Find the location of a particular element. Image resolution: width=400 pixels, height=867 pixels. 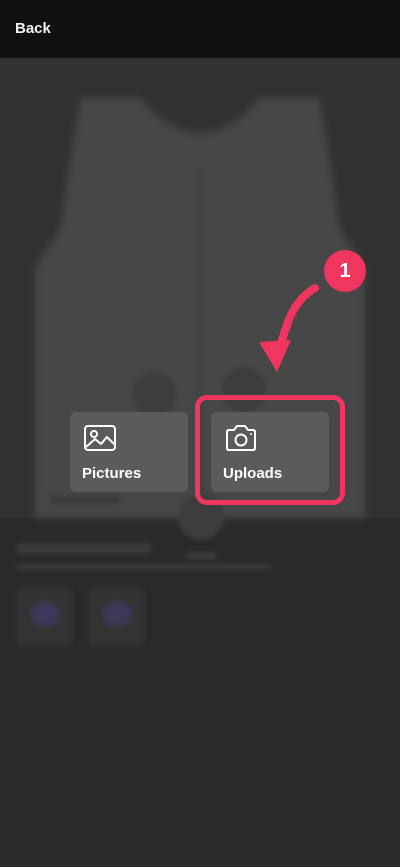

pointer-arrow-icon is located at coordinates (289, 328).